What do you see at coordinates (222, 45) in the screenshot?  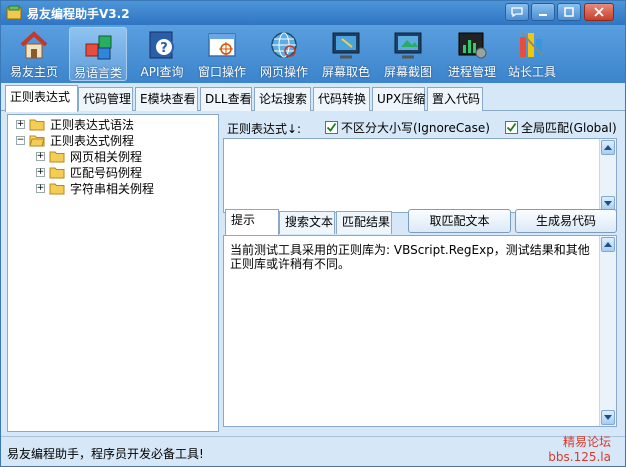 I see `window-icon` at bounding box center [222, 45].